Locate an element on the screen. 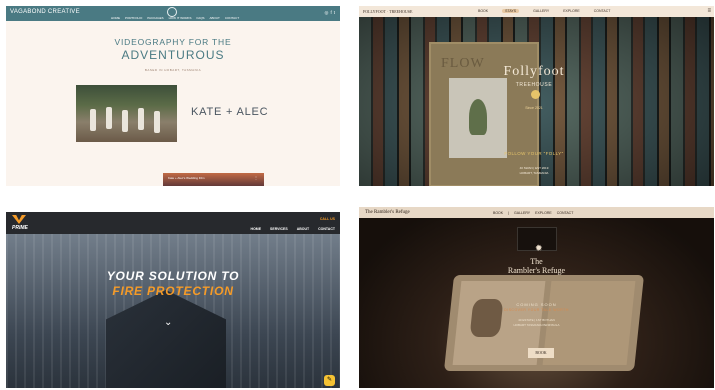 The image size is (715, 390). rambler-title-line-1: The is located at coordinates (536, 261).